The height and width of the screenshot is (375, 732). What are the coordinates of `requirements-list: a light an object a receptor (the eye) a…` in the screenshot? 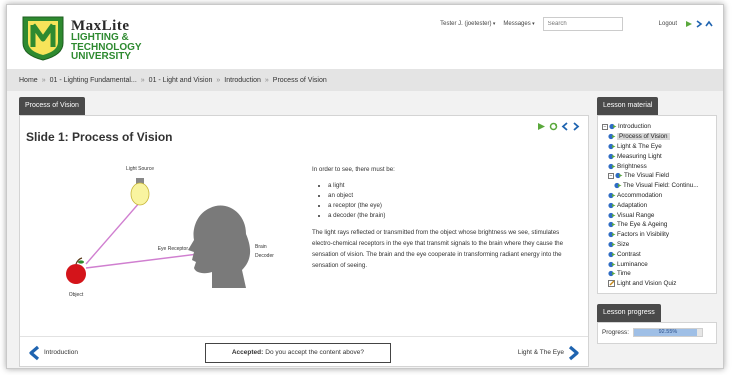 It's located at (450, 201).